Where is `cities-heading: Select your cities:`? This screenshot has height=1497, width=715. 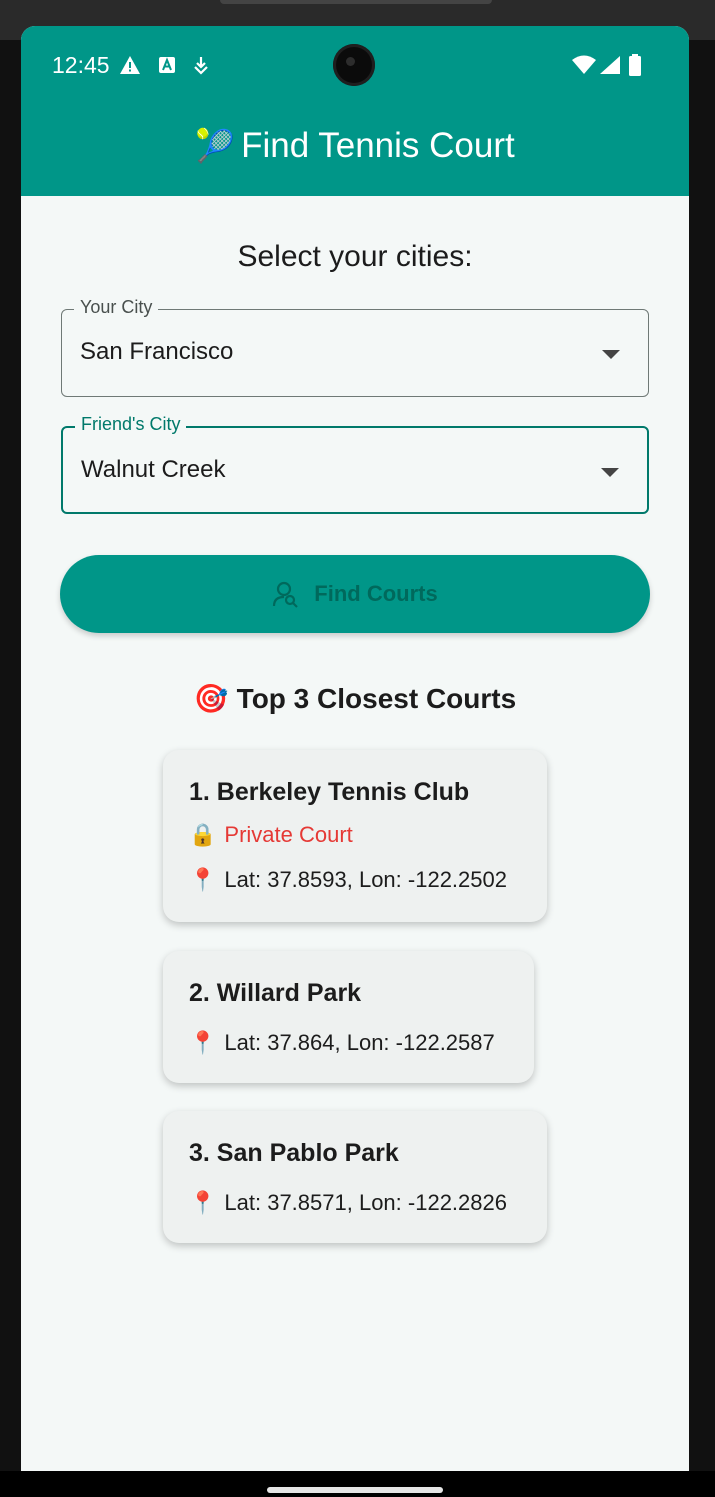
cities-heading: Select your cities: is located at coordinates (355, 256).